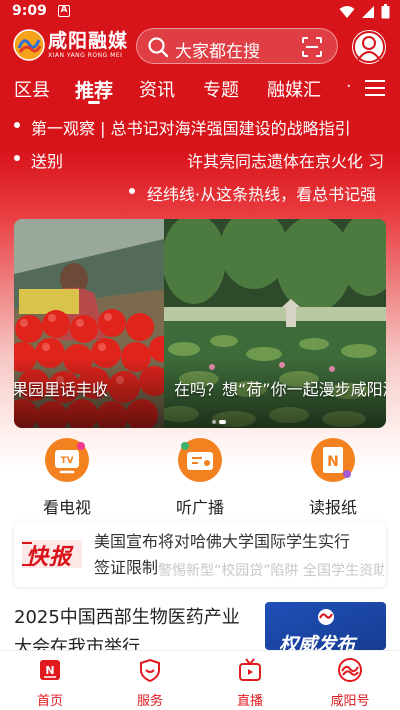 This screenshot has height=710, width=400. Describe the element at coordinates (280, 389) in the screenshot. I see `slide-caption: 在吗？想“荷”你一起漫步咸阳湖` at that location.